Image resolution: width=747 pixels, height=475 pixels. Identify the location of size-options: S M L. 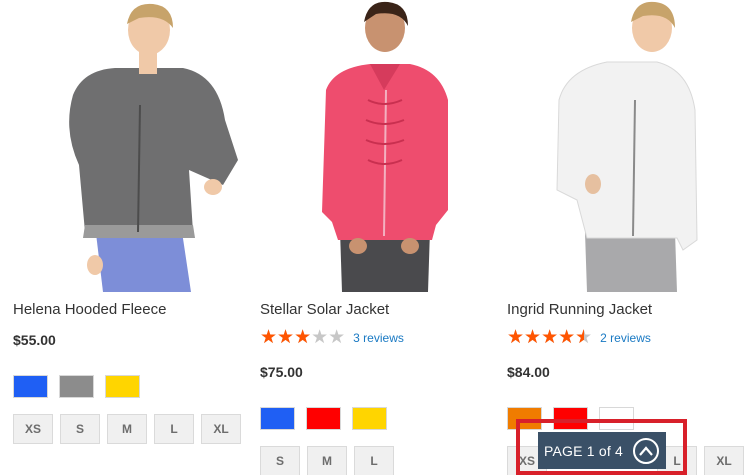
(330, 460).